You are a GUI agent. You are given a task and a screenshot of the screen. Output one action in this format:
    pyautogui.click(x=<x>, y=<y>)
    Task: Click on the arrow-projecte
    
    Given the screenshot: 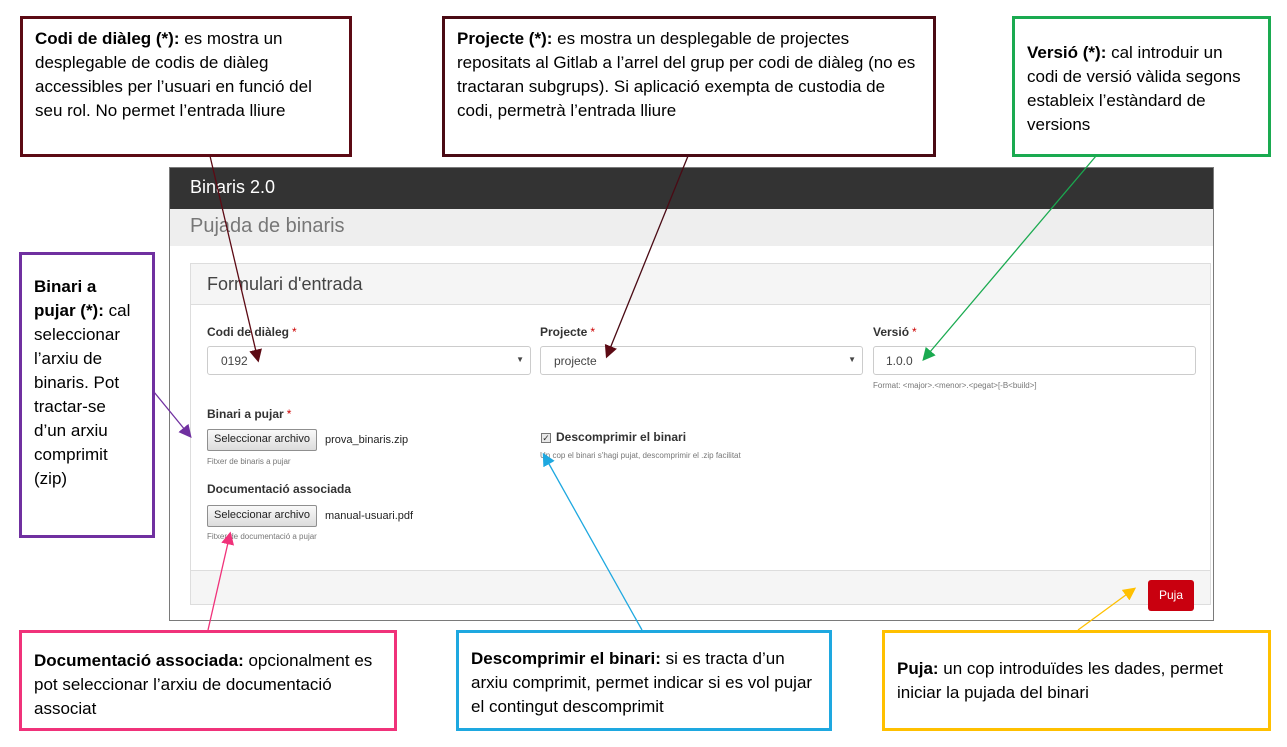 What is the action you would take?
    pyautogui.click(x=646, y=257)
    